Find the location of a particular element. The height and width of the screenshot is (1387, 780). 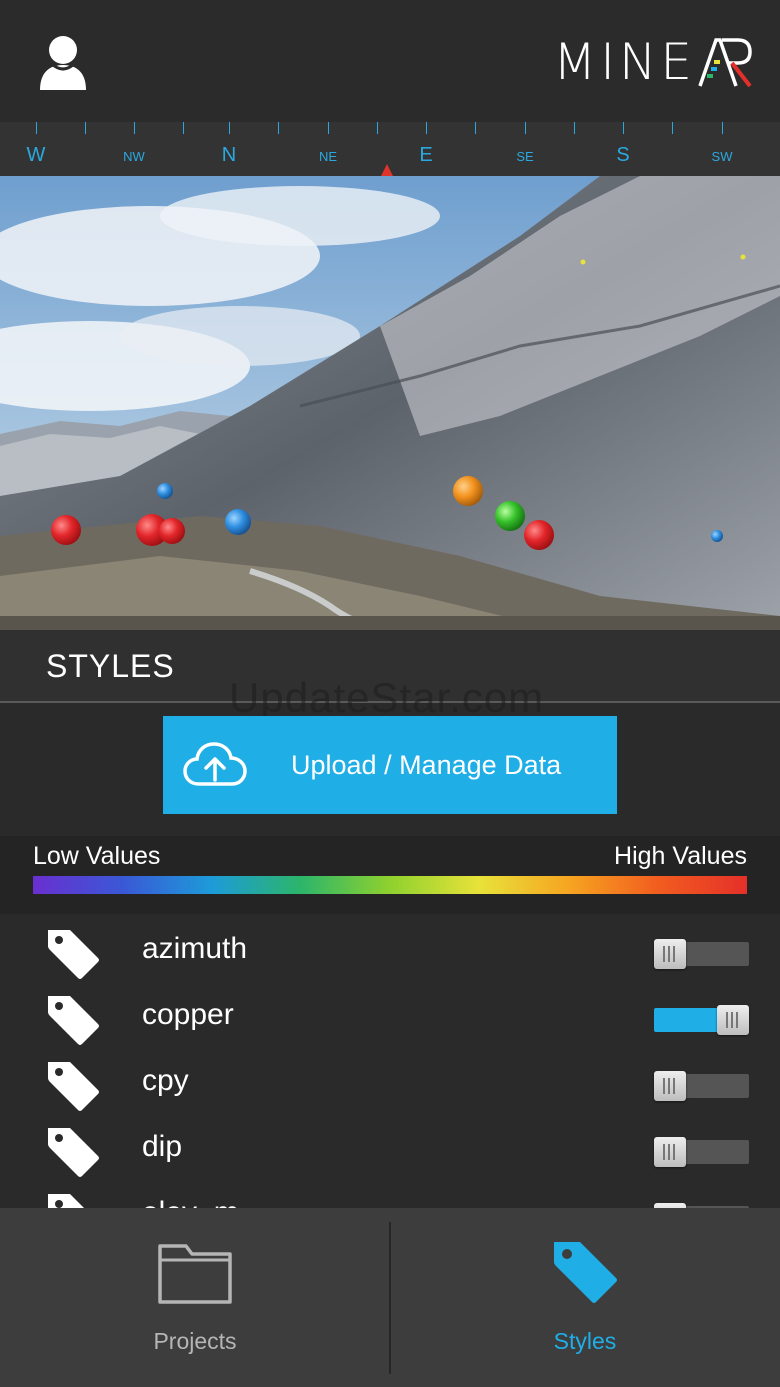

cloud-upload-icon is located at coordinates (215, 764).